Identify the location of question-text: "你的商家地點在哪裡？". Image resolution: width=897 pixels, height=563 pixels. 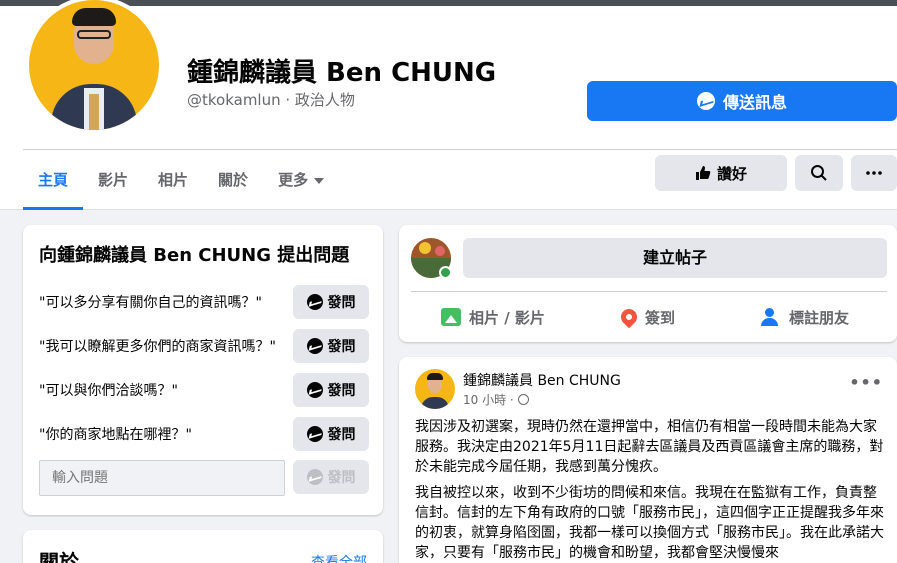
(115, 435).